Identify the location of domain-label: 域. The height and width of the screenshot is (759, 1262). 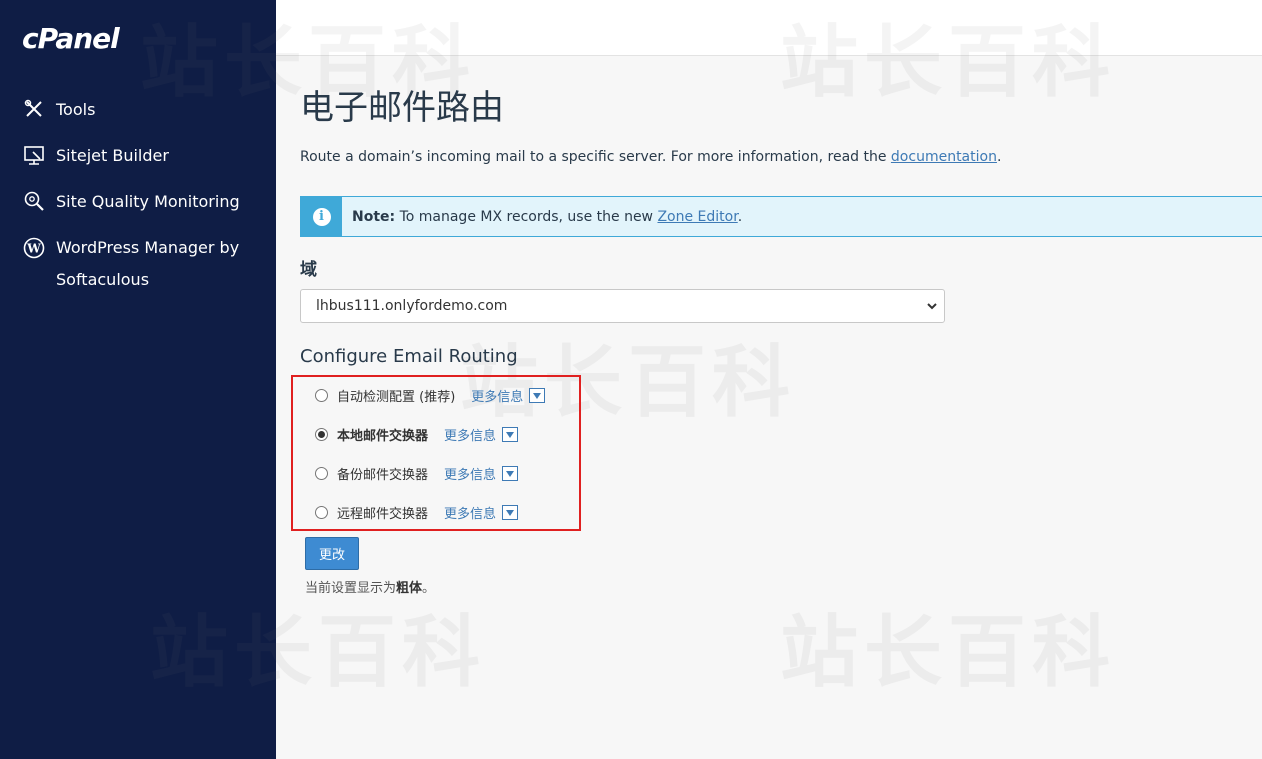
(308, 270).